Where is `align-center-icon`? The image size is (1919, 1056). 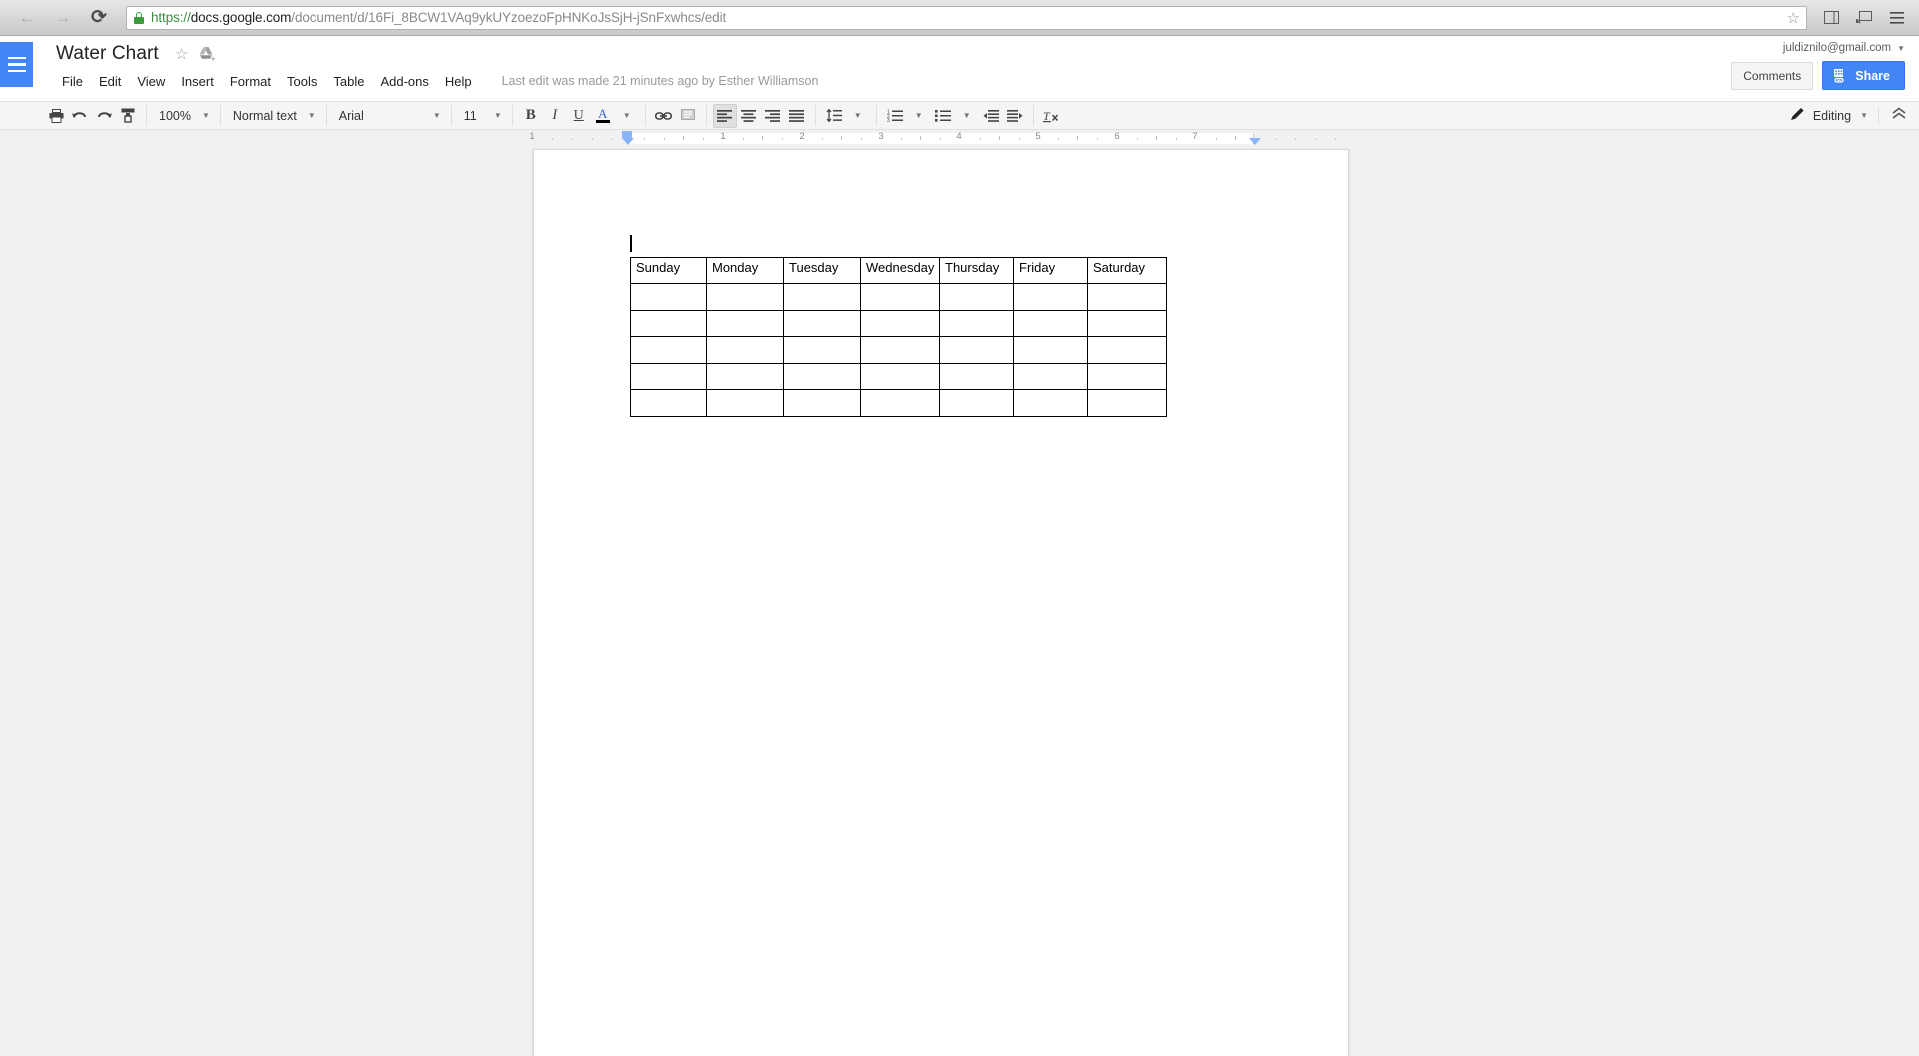
align-center-icon is located at coordinates (749, 116).